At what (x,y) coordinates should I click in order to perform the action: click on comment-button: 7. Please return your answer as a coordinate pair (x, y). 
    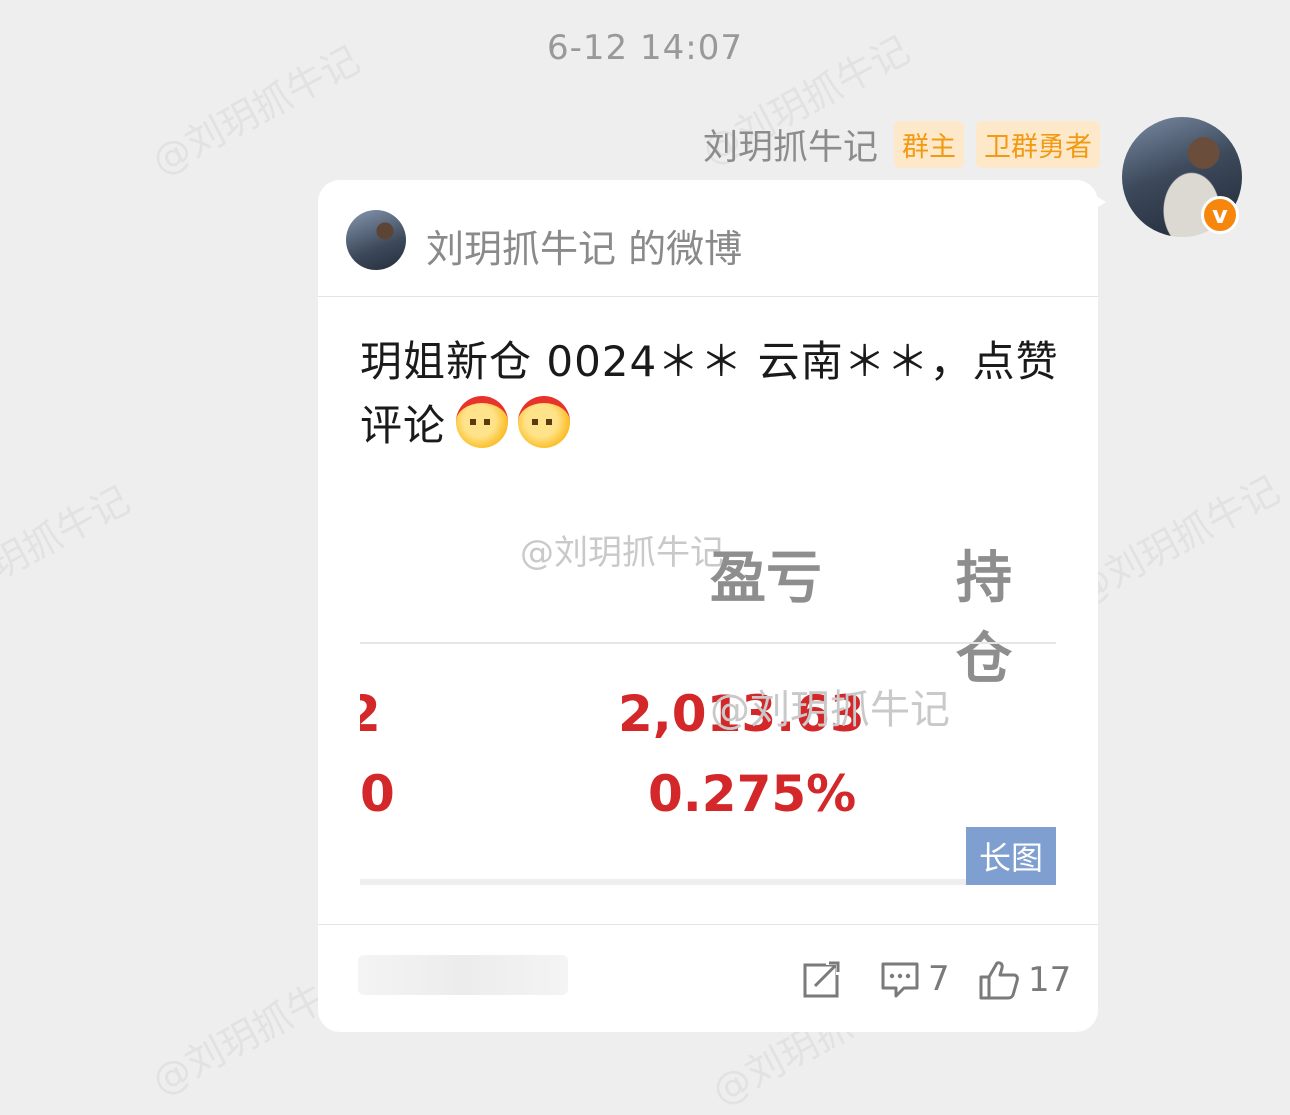
    Looking at the image, I should click on (915, 979).